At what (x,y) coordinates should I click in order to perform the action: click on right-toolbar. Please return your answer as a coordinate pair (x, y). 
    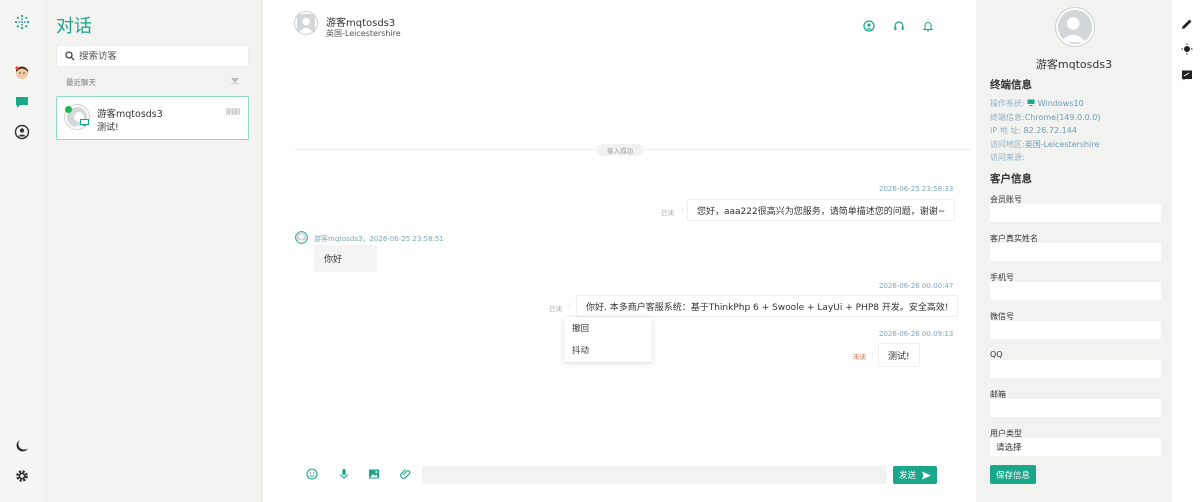
    Looking at the image, I should click on (1186, 251).